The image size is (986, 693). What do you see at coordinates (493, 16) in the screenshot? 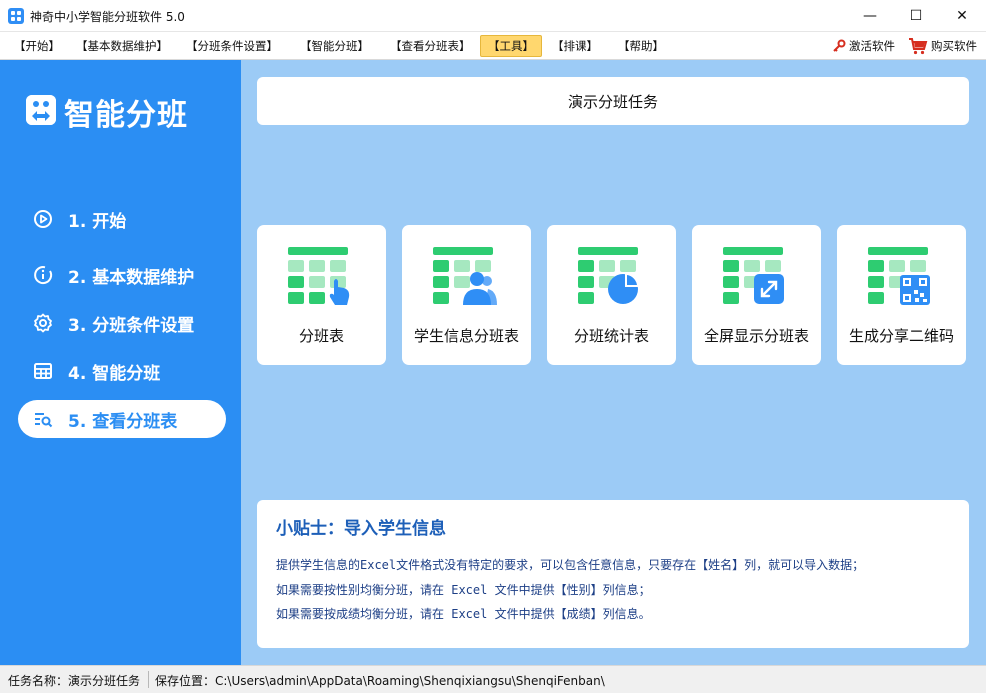
I see `title-bar: 神奇中小学智能分班软件 5.0 — ☐ ✕` at bounding box center [493, 16].